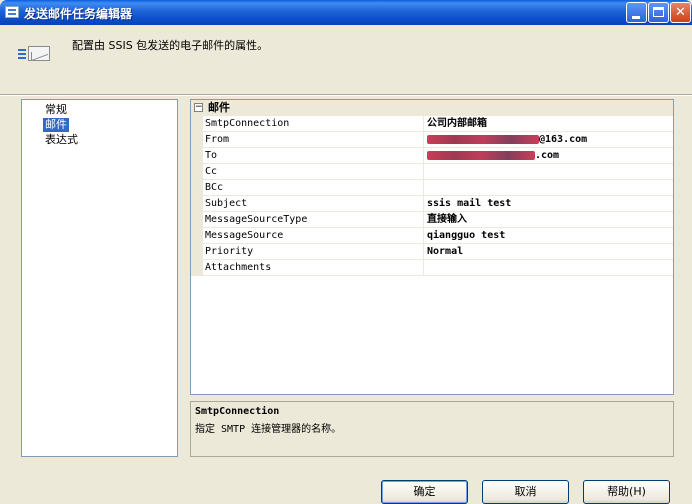  I want to click on property-name: To, so click(314, 155).